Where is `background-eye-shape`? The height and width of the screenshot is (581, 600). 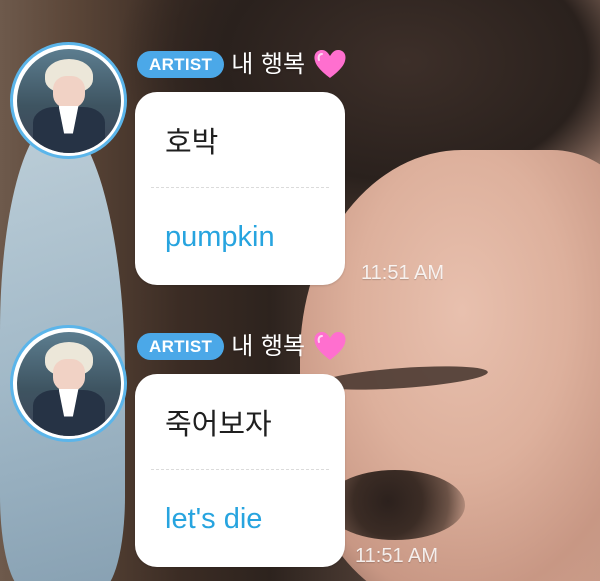 background-eye-shape is located at coordinates (395, 505).